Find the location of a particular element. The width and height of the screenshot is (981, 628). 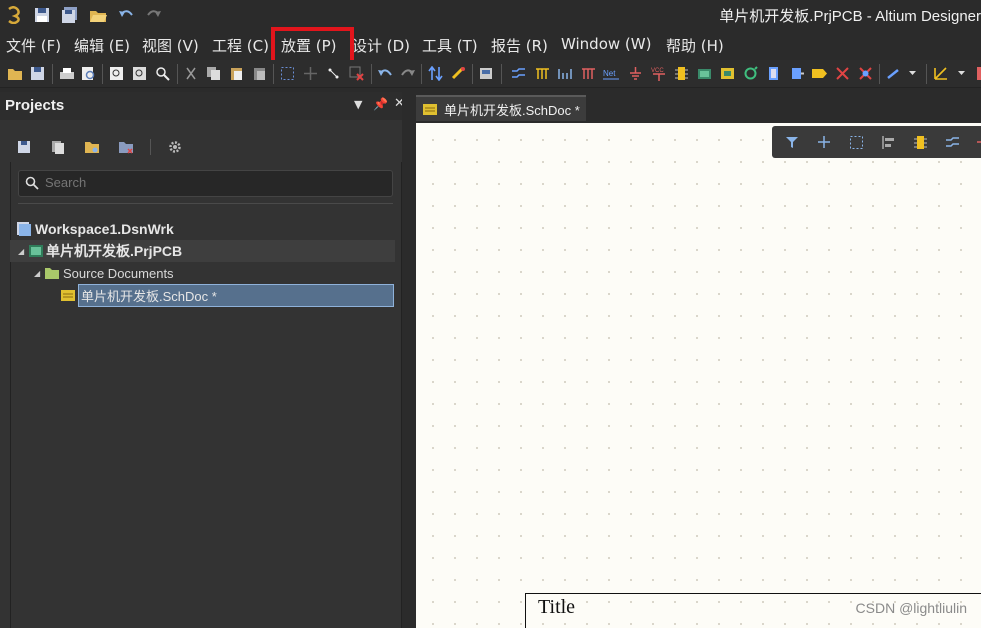

cut-icon is located at coordinates (190, 73).